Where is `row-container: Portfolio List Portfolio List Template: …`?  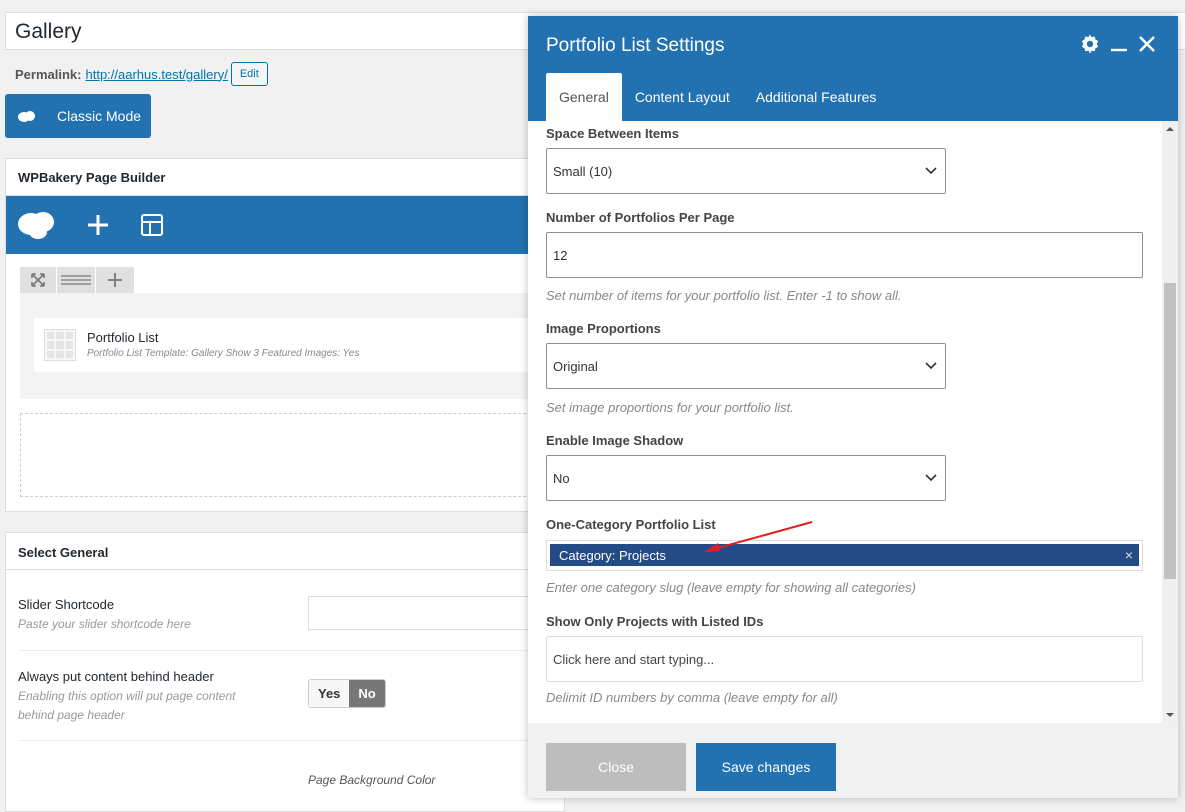
row-container: Portfolio List Portfolio List Template: … is located at coordinates (297, 346).